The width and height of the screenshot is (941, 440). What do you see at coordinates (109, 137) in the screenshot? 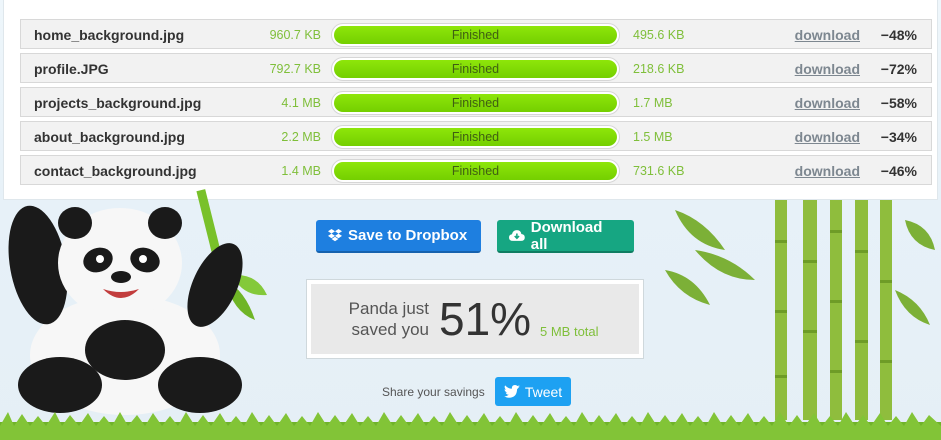
I see `file-name: about_background.jpg` at bounding box center [109, 137].